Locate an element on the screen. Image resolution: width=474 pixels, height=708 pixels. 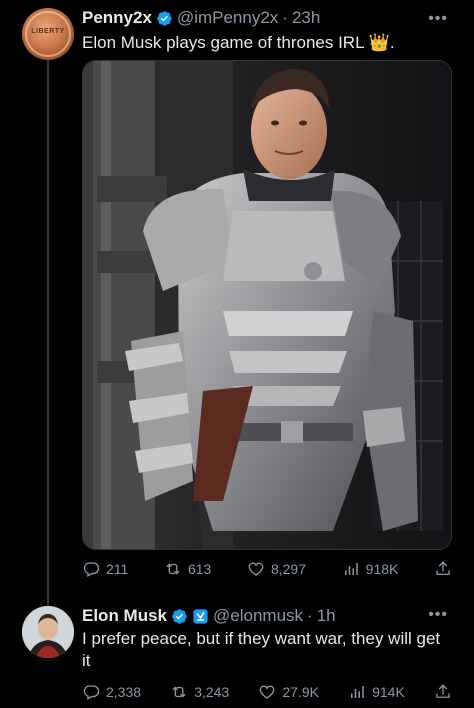
tweet-header: Elon Musk @elonmusk · 1h is located at coordinates (209, 616).